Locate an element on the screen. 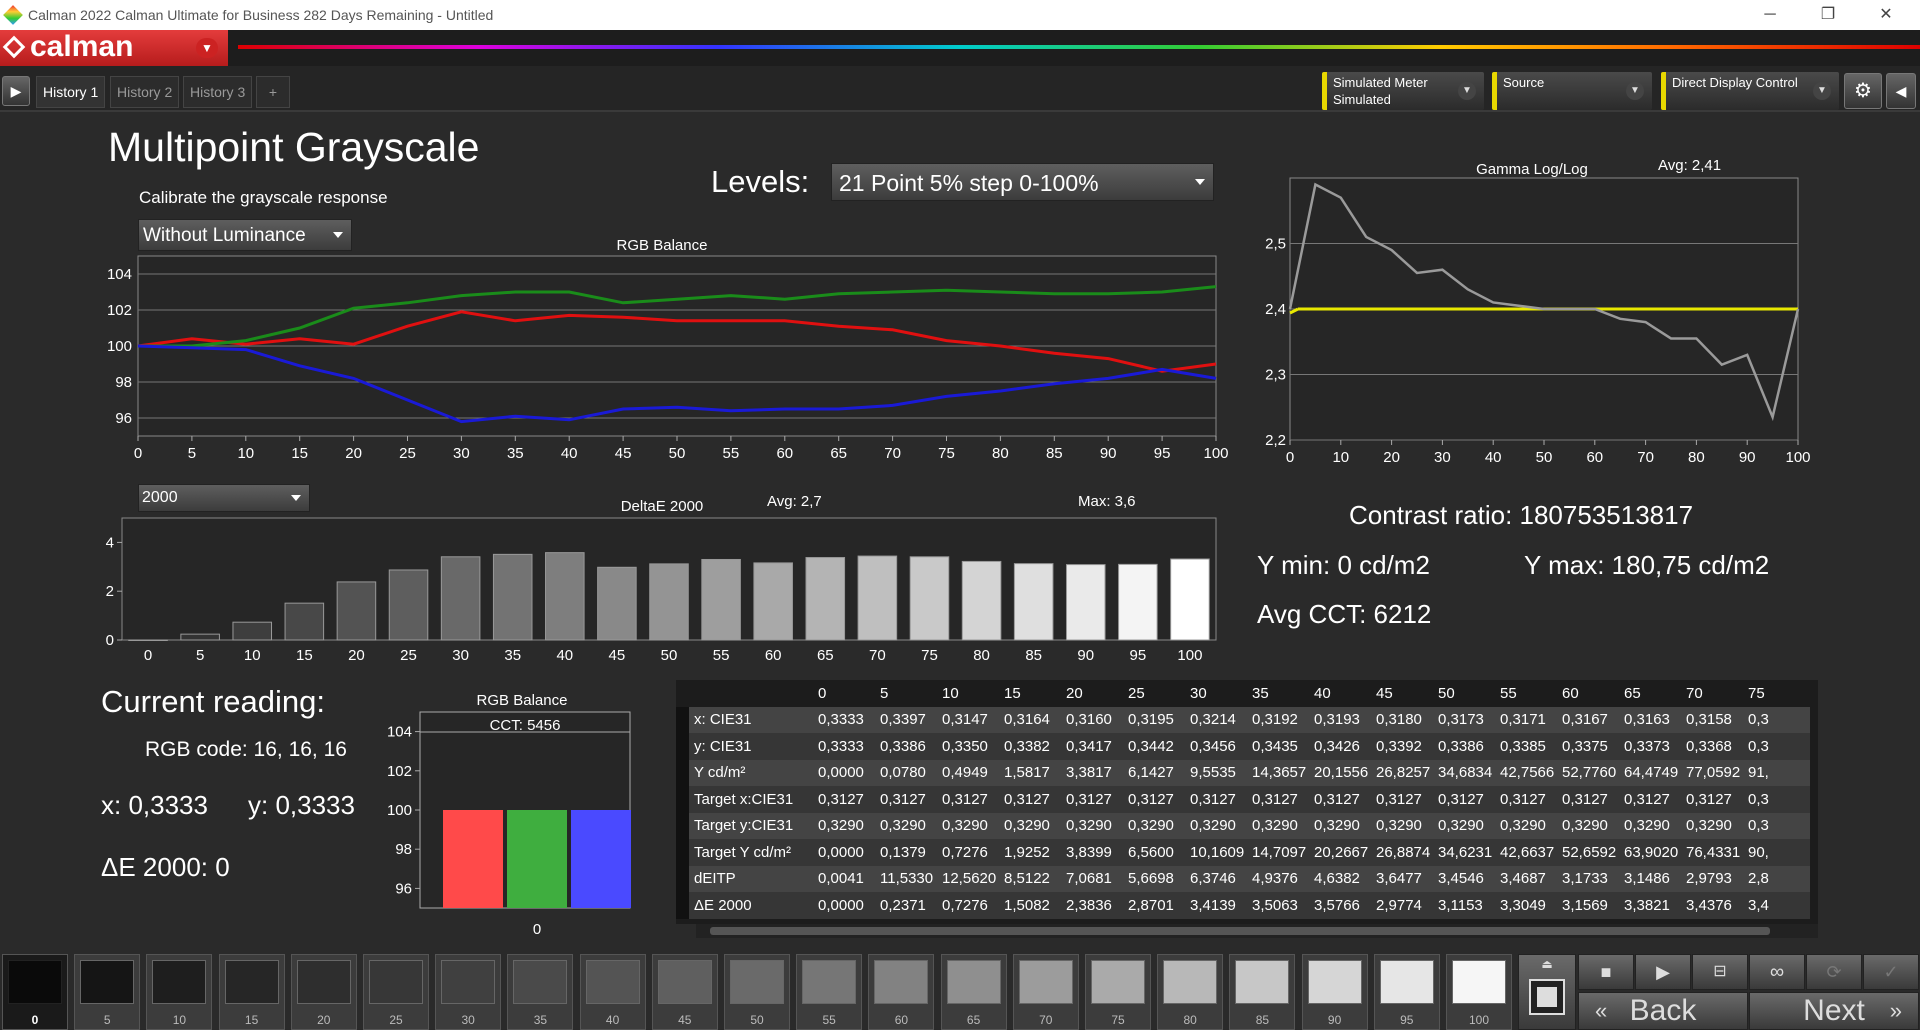  level-swatch: 95 is located at coordinates (1406, 992).